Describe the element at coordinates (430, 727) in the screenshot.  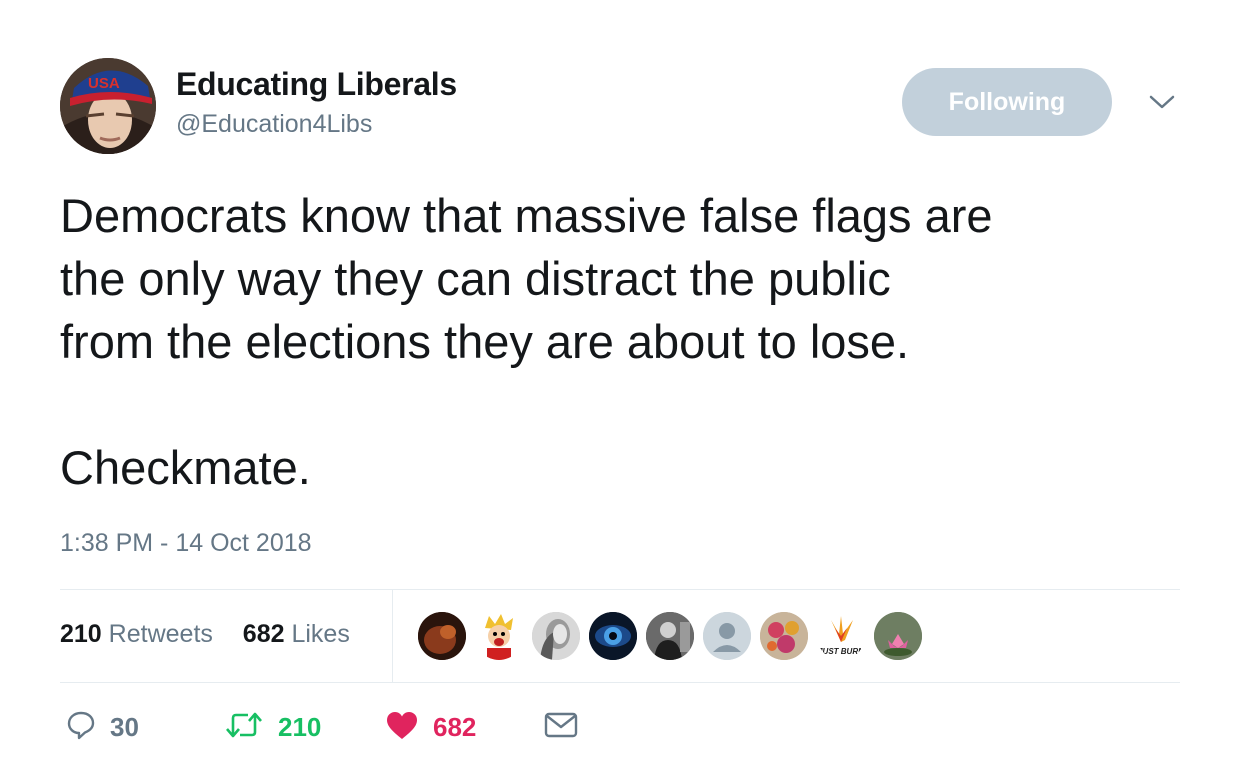
I see `like-button: 682` at that location.